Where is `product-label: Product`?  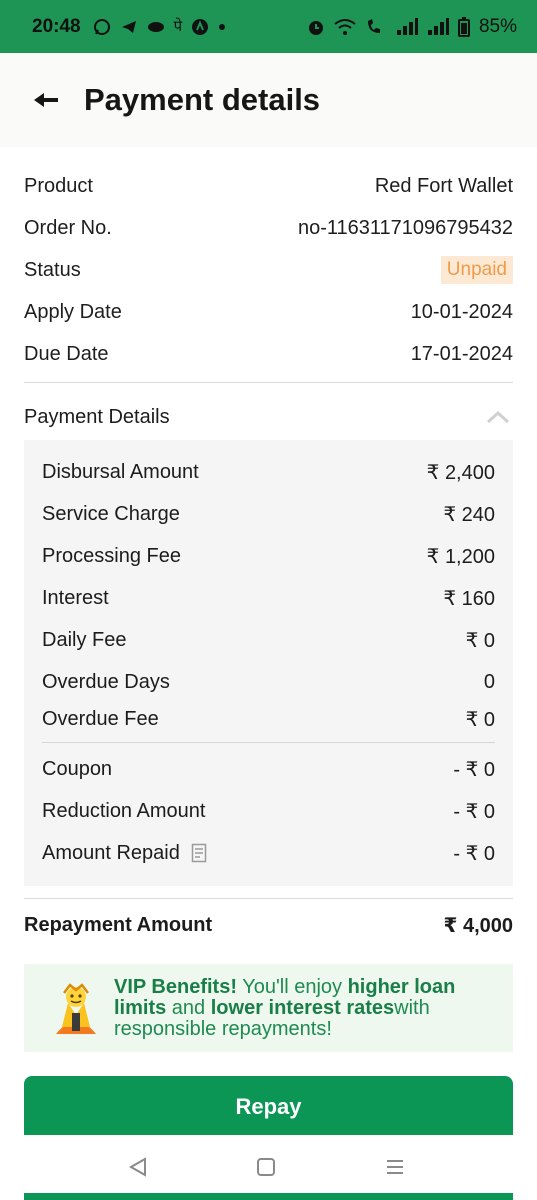 product-label: Product is located at coordinates (58, 185).